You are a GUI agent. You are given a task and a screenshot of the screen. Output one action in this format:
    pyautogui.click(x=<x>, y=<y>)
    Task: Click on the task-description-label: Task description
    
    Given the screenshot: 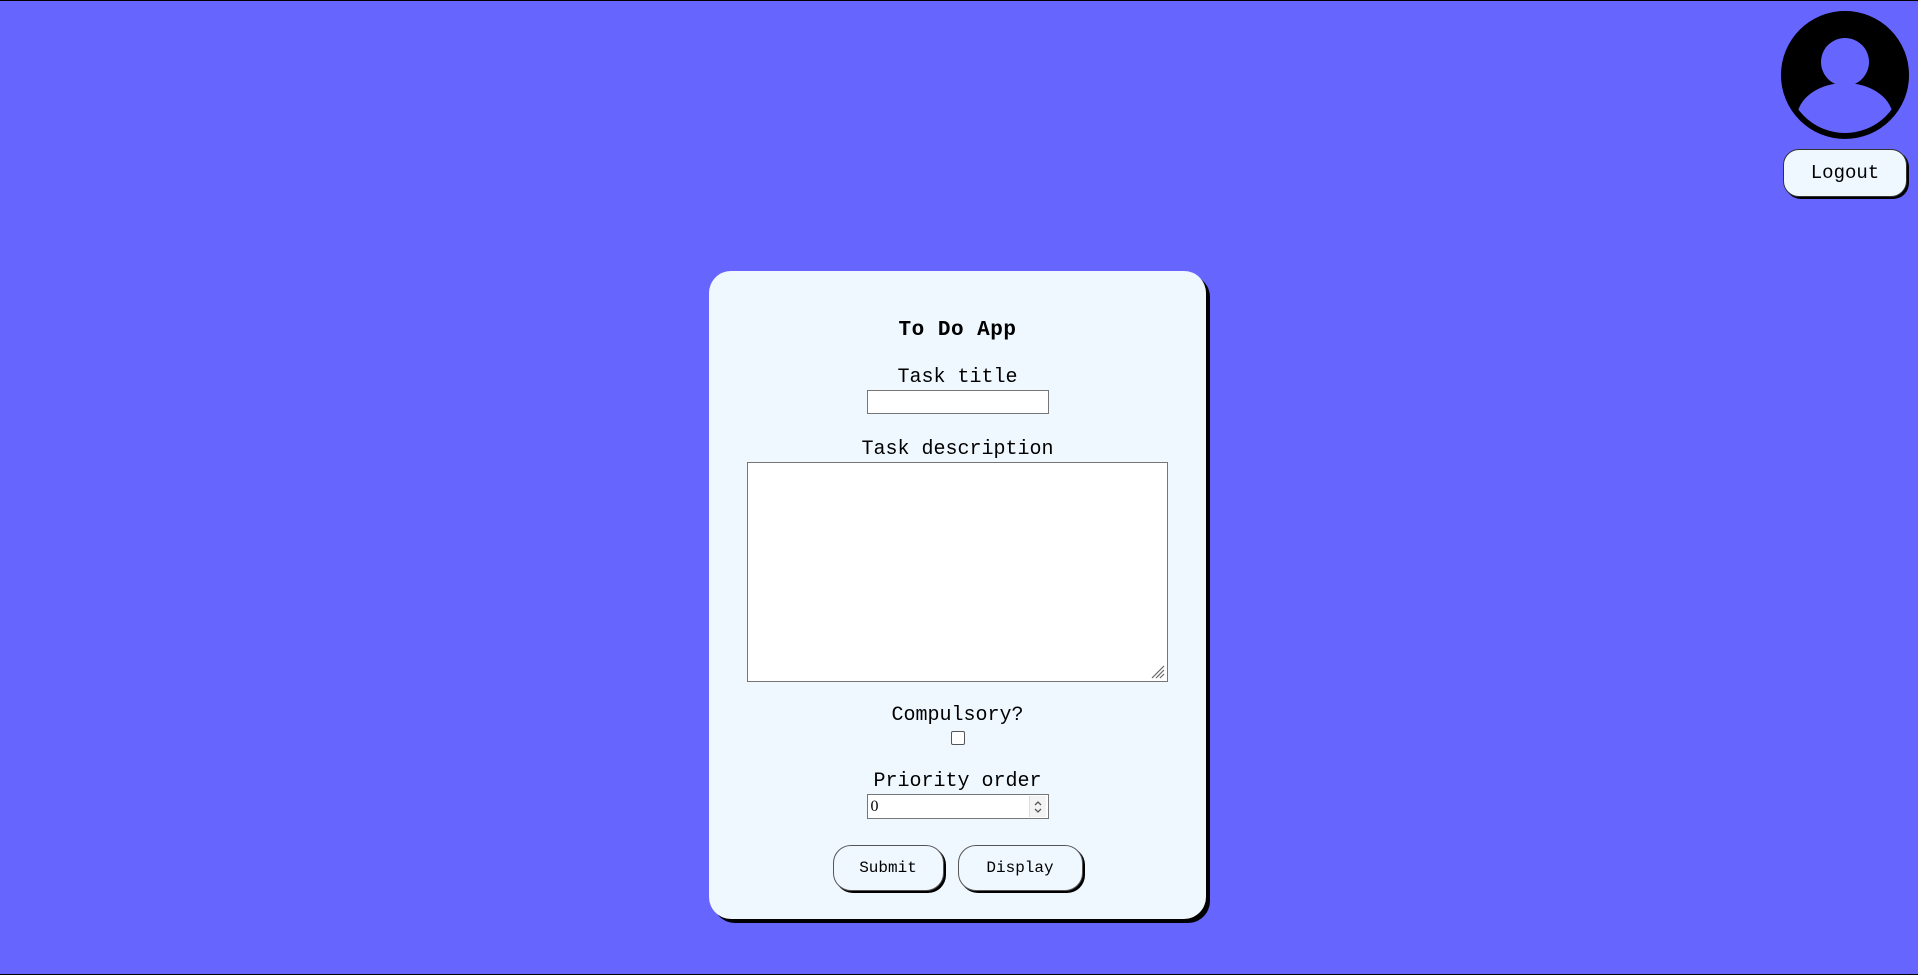 What is the action you would take?
    pyautogui.click(x=957, y=449)
    